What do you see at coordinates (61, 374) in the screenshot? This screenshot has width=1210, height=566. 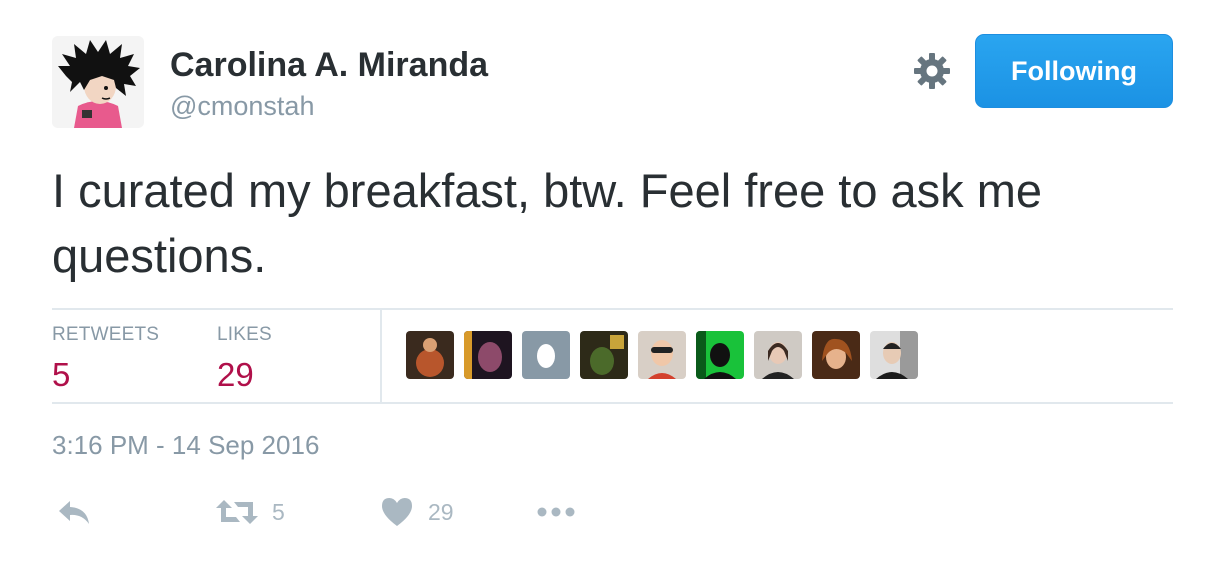 I see `retweets-count: 5` at bounding box center [61, 374].